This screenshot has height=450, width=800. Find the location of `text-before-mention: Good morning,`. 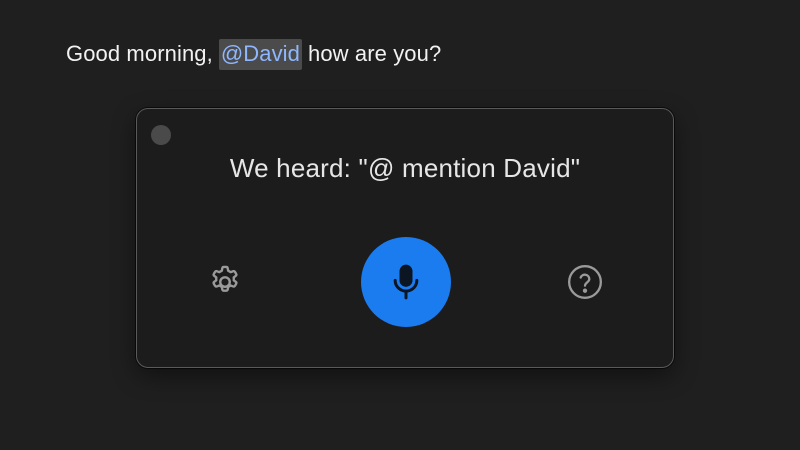

text-before-mention: Good morning, is located at coordinates (139, 53).